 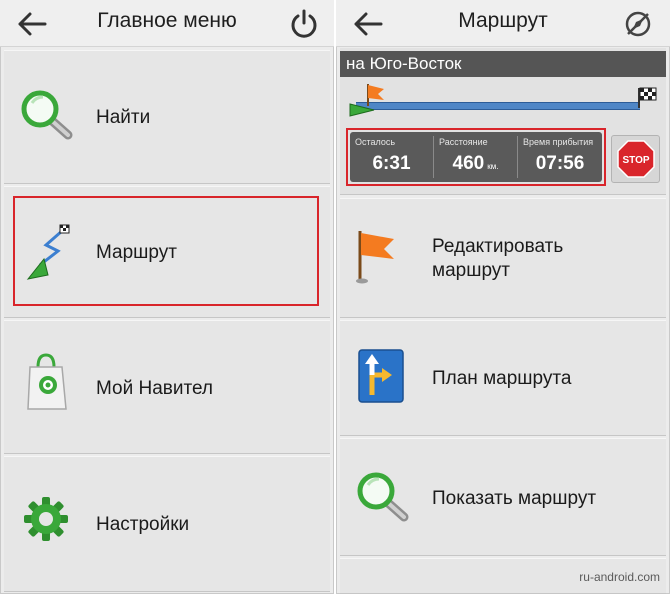 I want to click on menu-item-my-navitel: Мой Навител, so click(x=167, y=387).